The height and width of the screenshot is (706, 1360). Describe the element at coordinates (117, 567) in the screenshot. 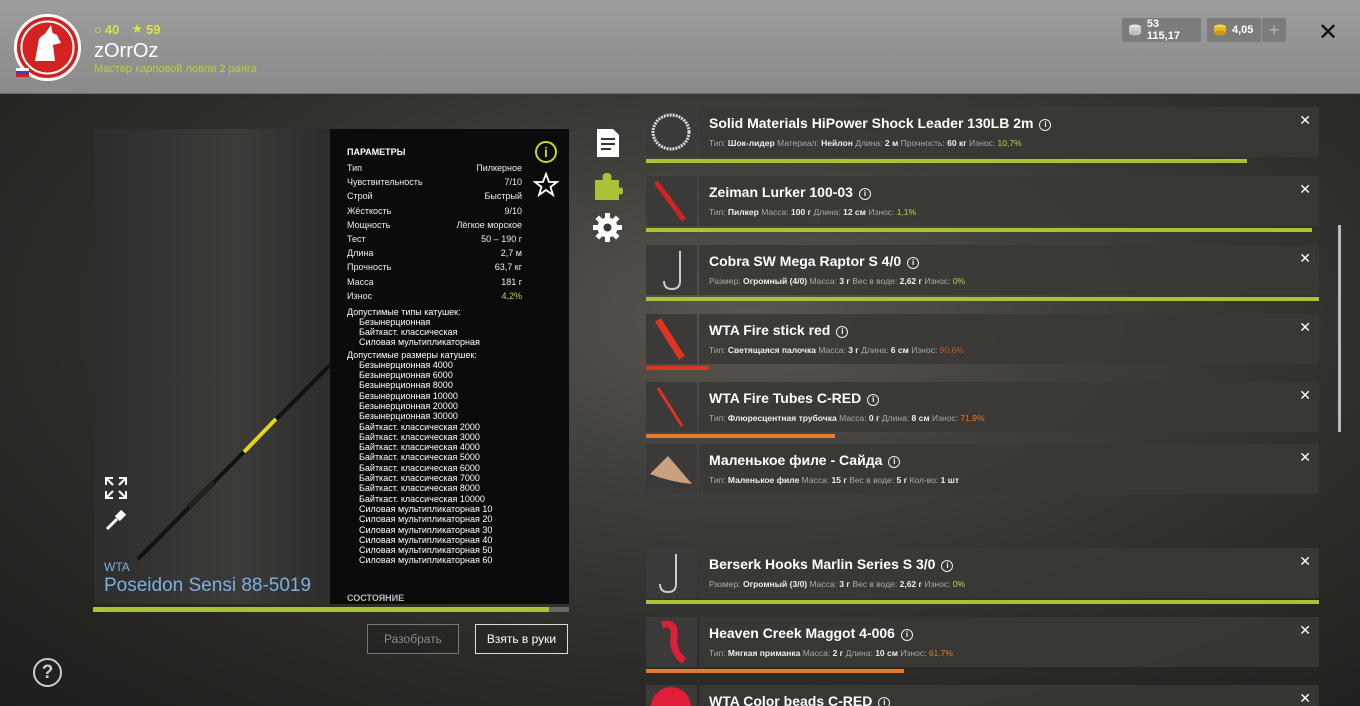

I see `rod-brand: WTA` at that location.